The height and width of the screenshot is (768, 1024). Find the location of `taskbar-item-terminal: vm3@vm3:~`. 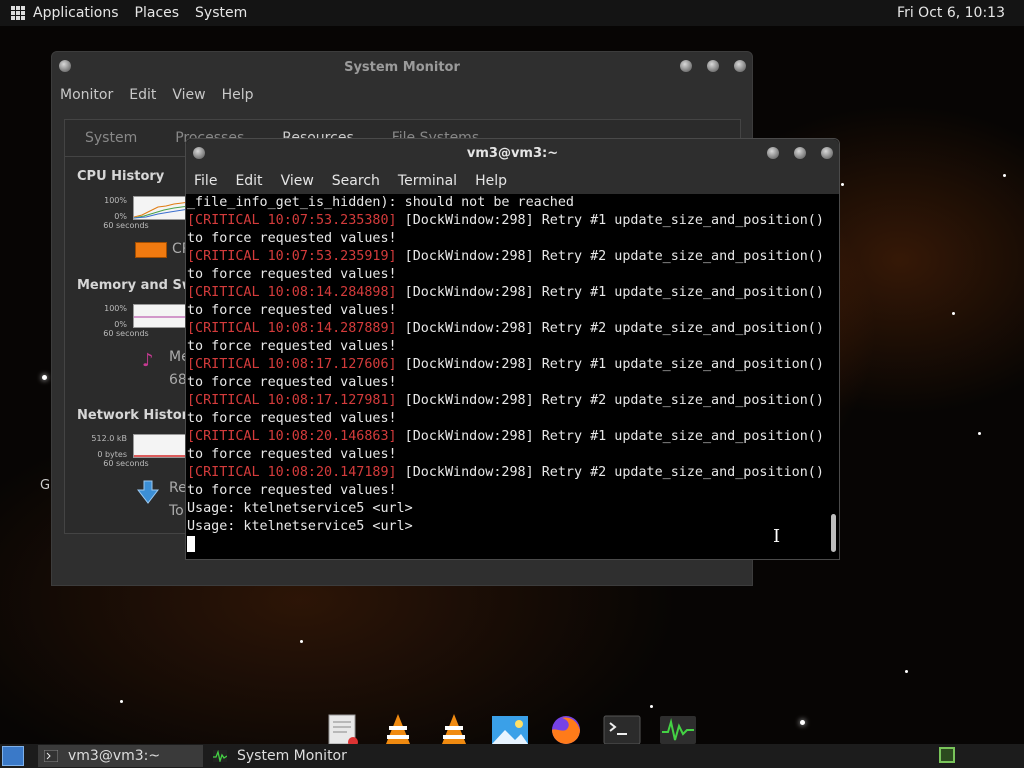

taskbar-item-terminal: vm3@vm3:~ is located at coordinates (120, 756).